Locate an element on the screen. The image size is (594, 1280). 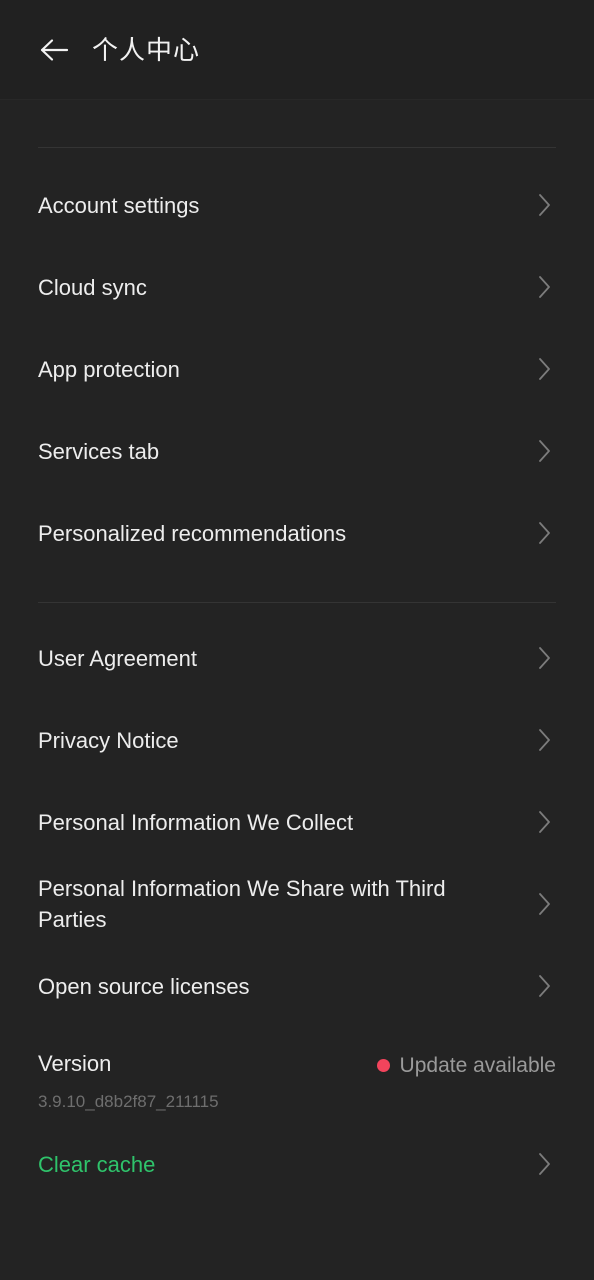
list-item-app-protection: App protection is located at coordinates (297, 369).